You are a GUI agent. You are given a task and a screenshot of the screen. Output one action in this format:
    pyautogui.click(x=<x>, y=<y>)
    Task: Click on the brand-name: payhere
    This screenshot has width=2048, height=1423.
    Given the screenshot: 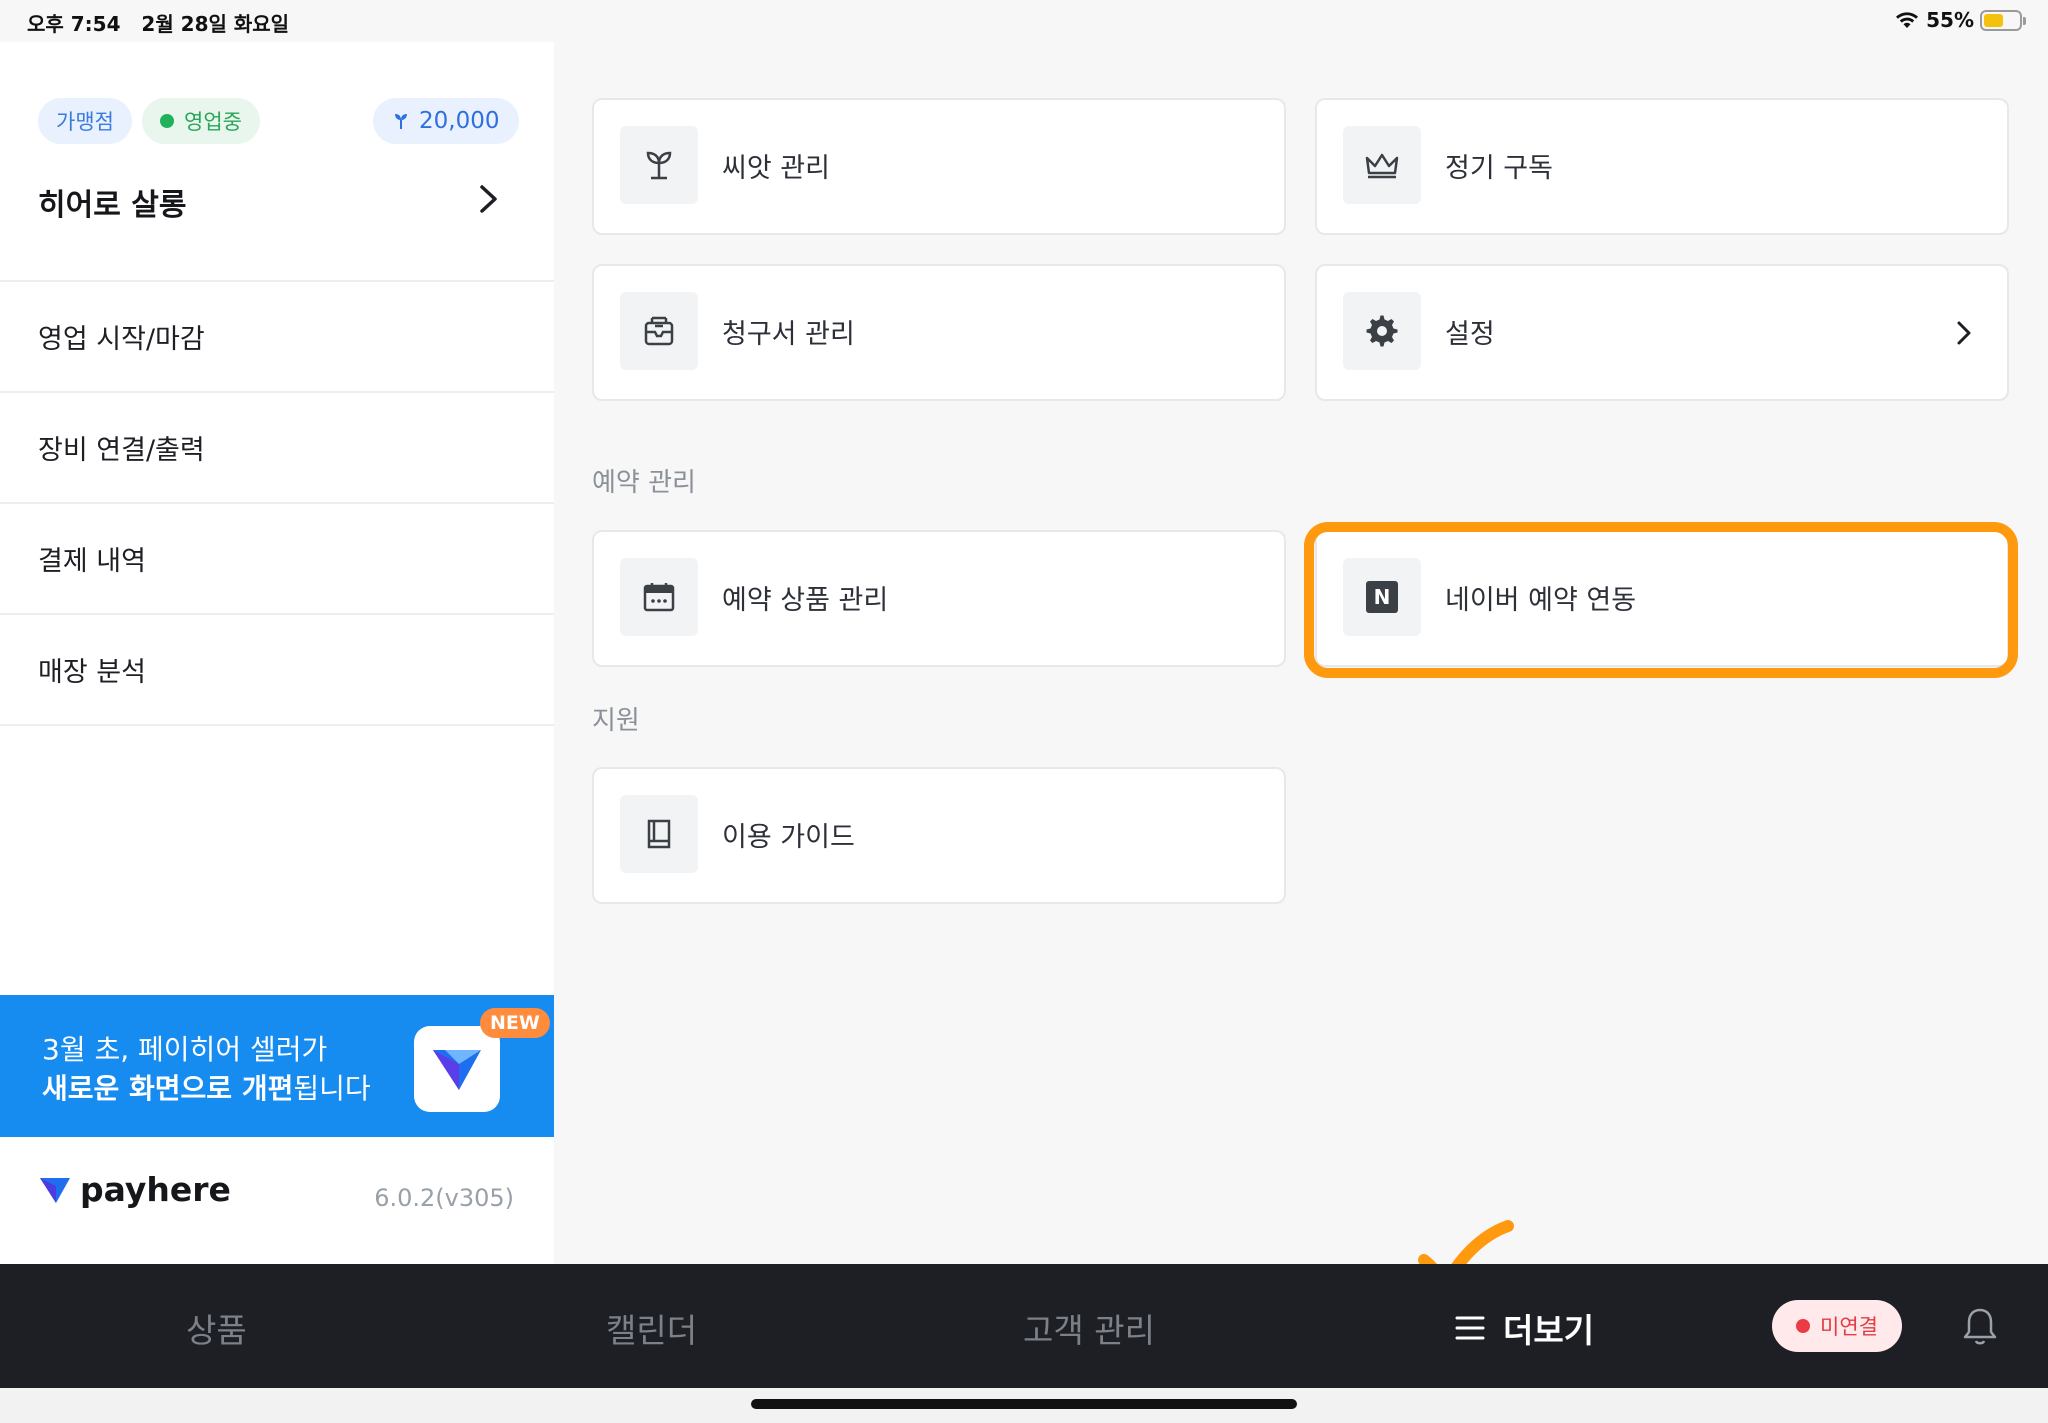 What is the action you would take?
    pyautogui.click(x=155, y=1189)
    